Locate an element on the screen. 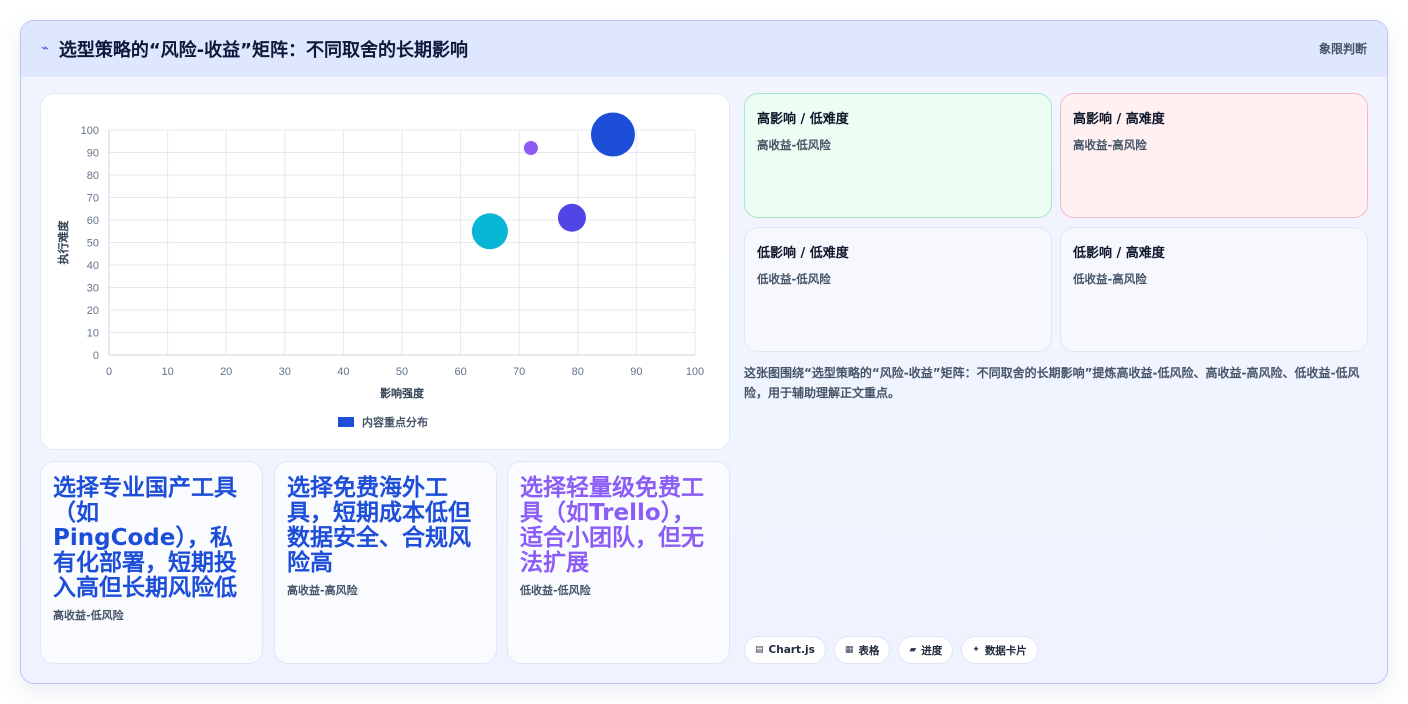 This screenshot has height=704, width=1408. quadrant-low-impact-low-difficulty: 低影响 / 低难度 低收益-低风险 is located at coordinates (898, 289).